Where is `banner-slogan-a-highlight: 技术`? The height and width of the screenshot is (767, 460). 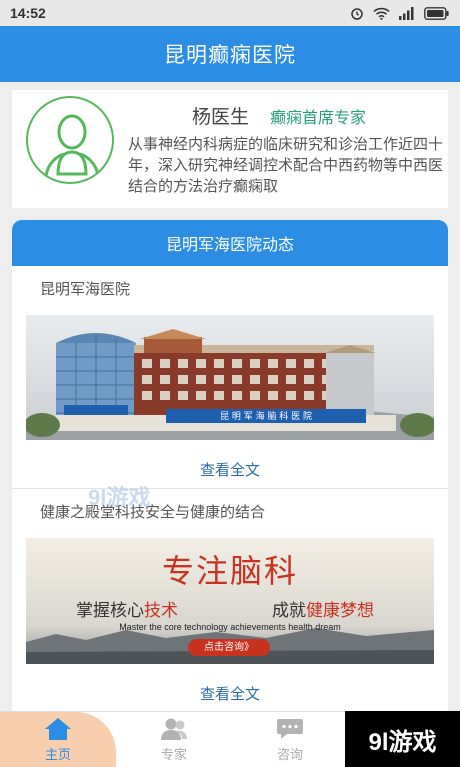 banner-slogan-a-highlight: 技术 is located at coordinates (161, 611).